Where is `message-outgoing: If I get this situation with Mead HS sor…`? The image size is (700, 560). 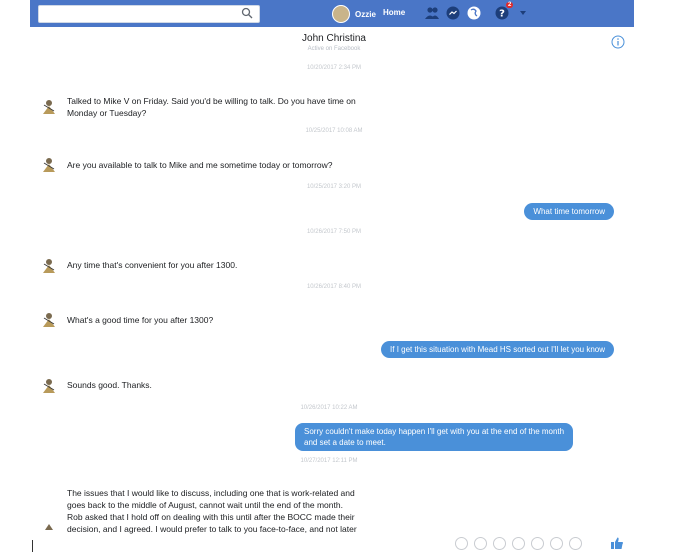
message-outgoing: If I get this situation with Mead HS sor… is located at coordinates (497, 349).